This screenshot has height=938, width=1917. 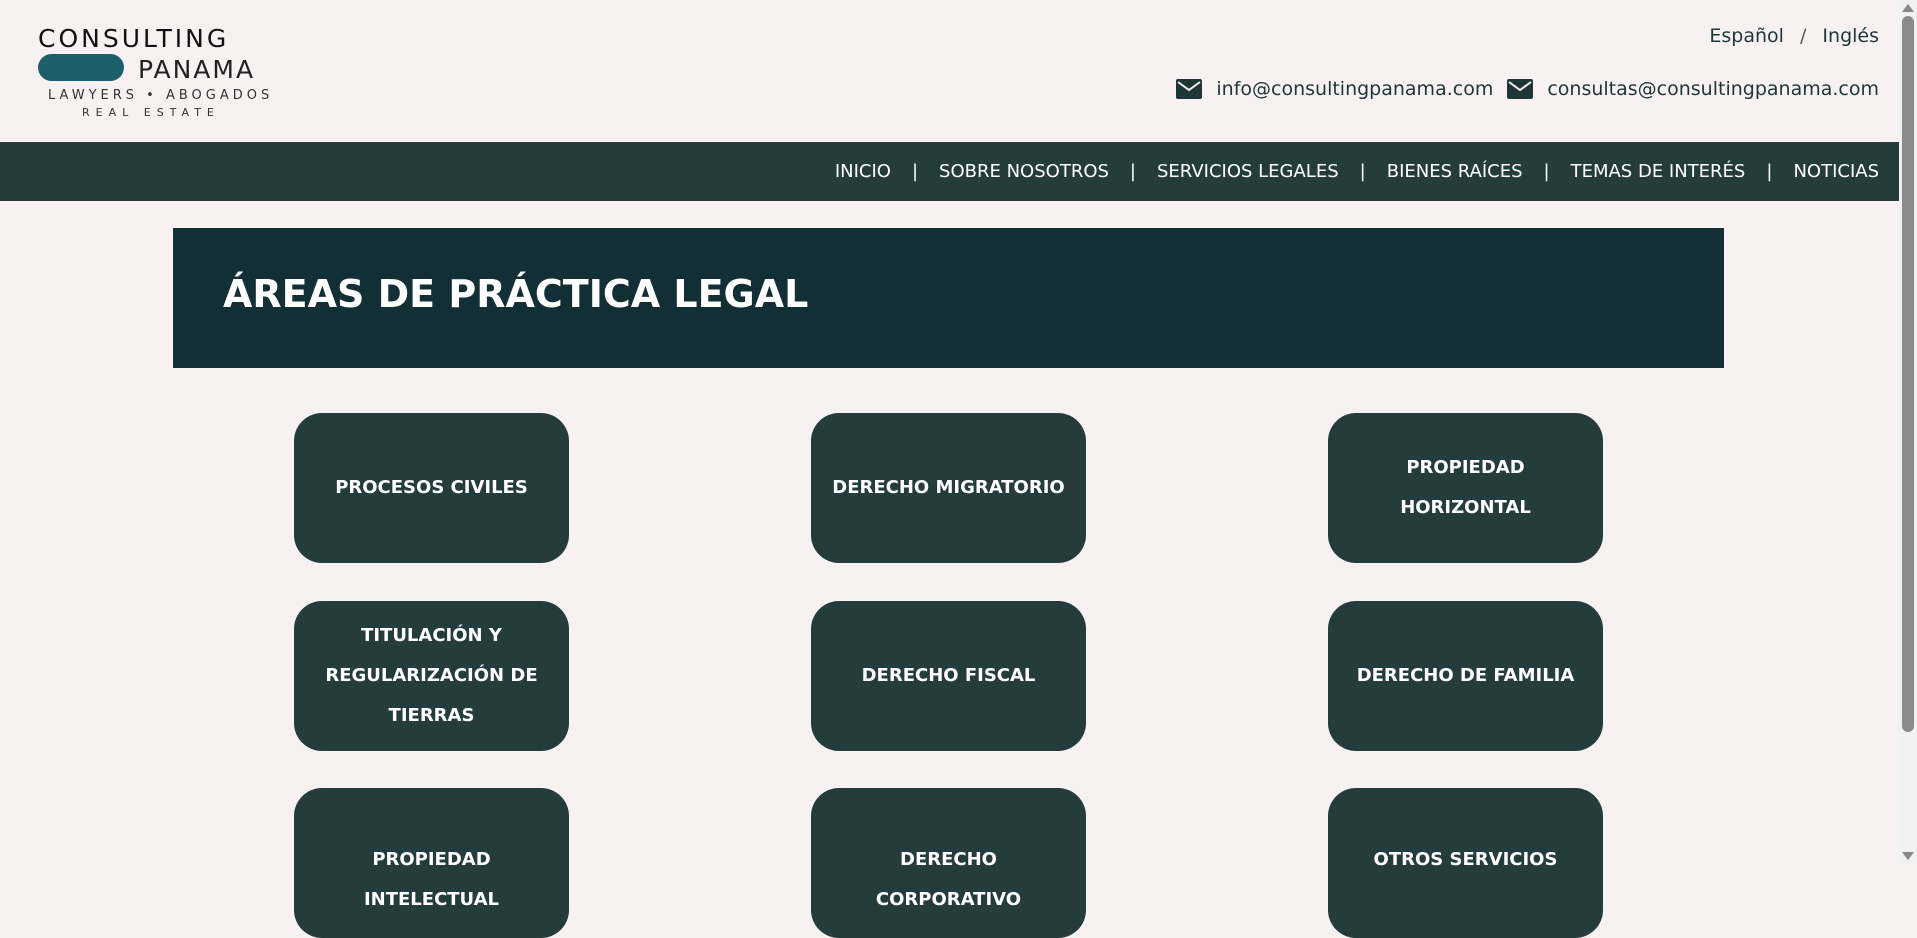 I want to click on practice-card-procesos-civiles: PROCESOS CIVILES, so click(x=431, y=488).